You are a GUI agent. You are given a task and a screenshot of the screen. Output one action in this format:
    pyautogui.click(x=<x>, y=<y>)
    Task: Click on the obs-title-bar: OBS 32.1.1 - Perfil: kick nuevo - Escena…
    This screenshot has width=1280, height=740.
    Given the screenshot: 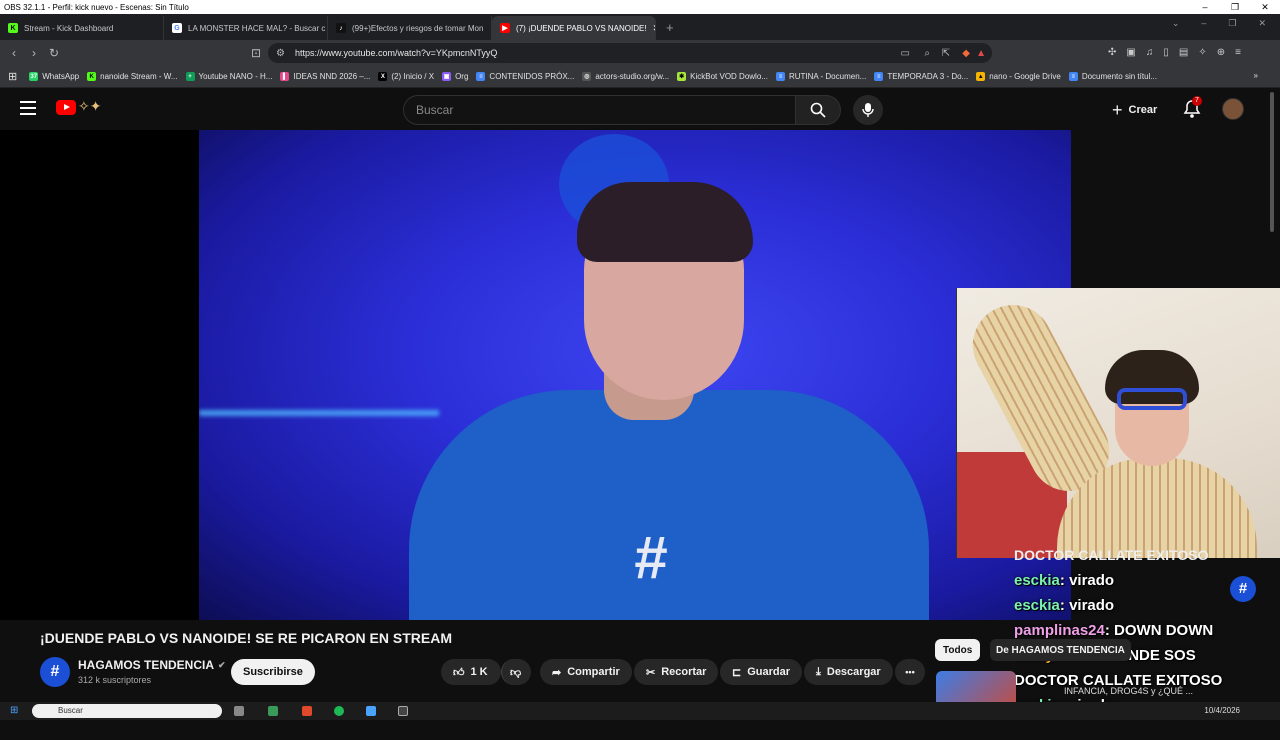 What is the action you would take?
    pyautogui.click(x=640, y=7)
    